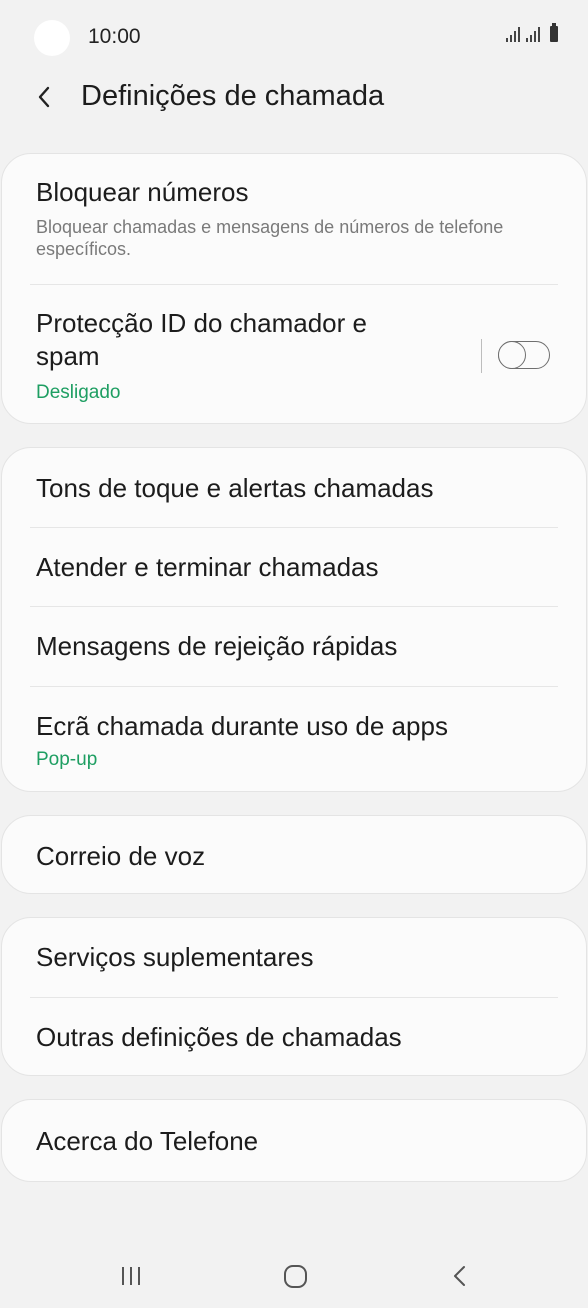 Image resolution: width=588 pixels, height=1308 pixels. I want to click on voicemail-item: Correio de voz, so click(294, 854).